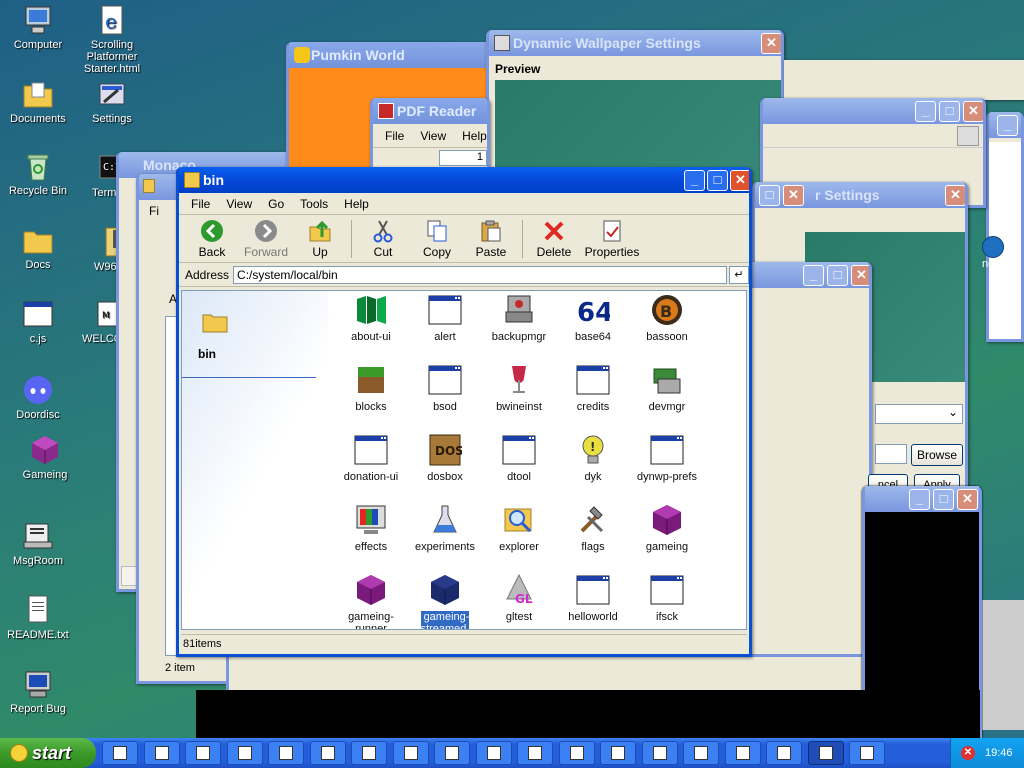 This screenshot has height=768, width=1024. I want to click on up-button: Up, so click(320, 239).